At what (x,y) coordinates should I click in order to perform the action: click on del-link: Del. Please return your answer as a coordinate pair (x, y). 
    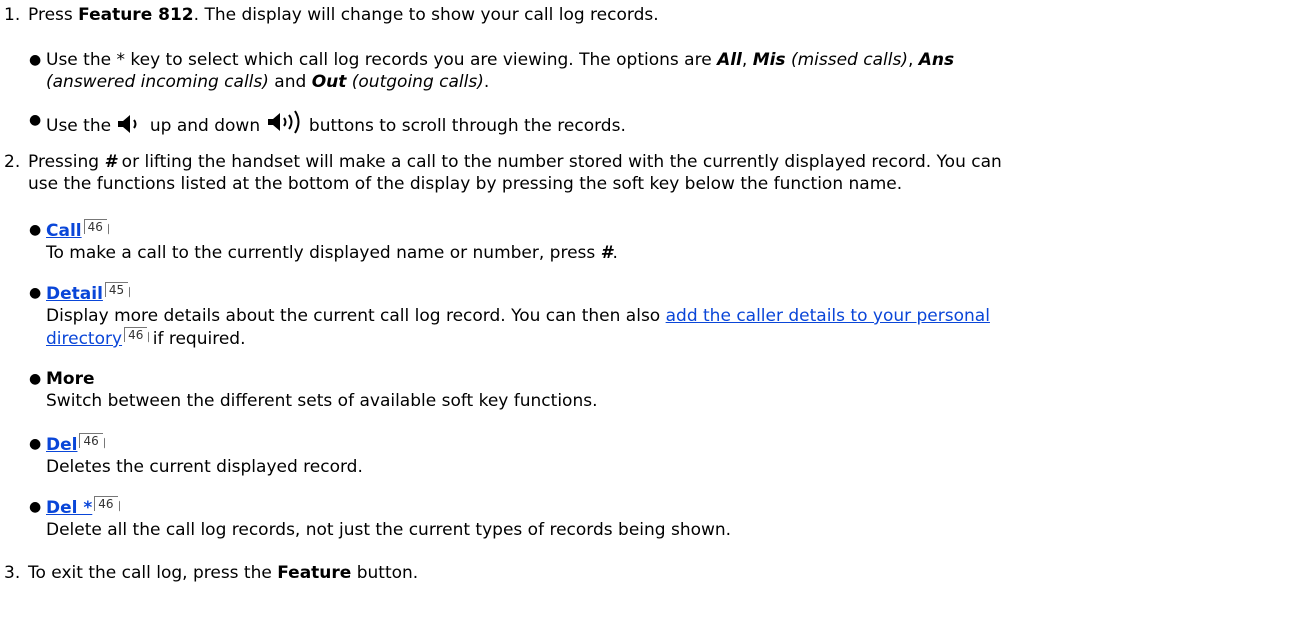
    Looking at the image, I should click on (61, 445).